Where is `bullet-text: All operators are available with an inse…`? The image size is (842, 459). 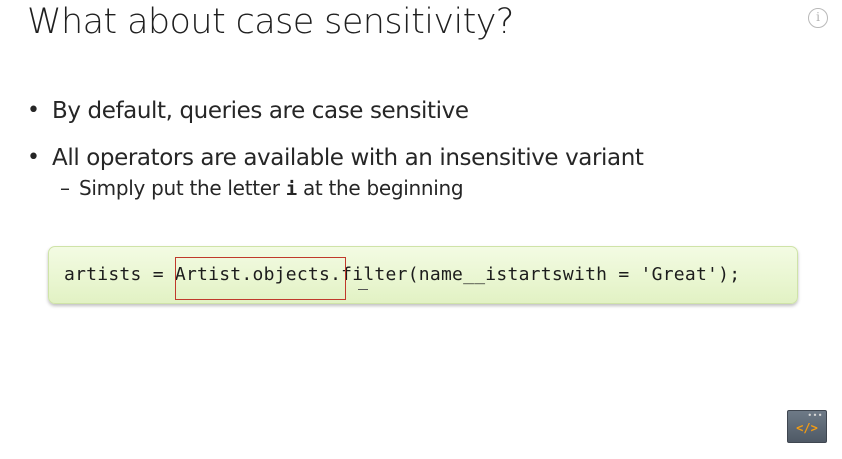
bullet-text: All operators are available with an inse… is located at coordinates (348, 158).